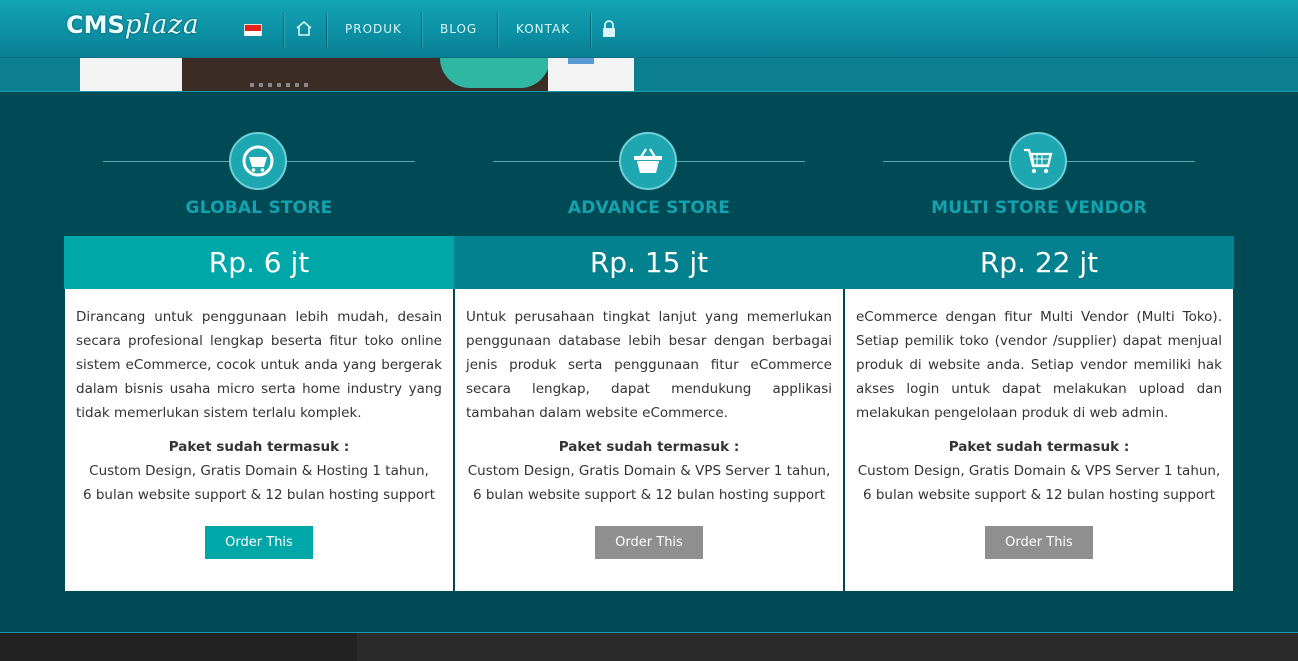 This screenshot has height=661, width=1298. What do you see at coordinates (357, 74) in the screenshot?
I see `banner-screenshot-image` at bounding box center [357, 74].